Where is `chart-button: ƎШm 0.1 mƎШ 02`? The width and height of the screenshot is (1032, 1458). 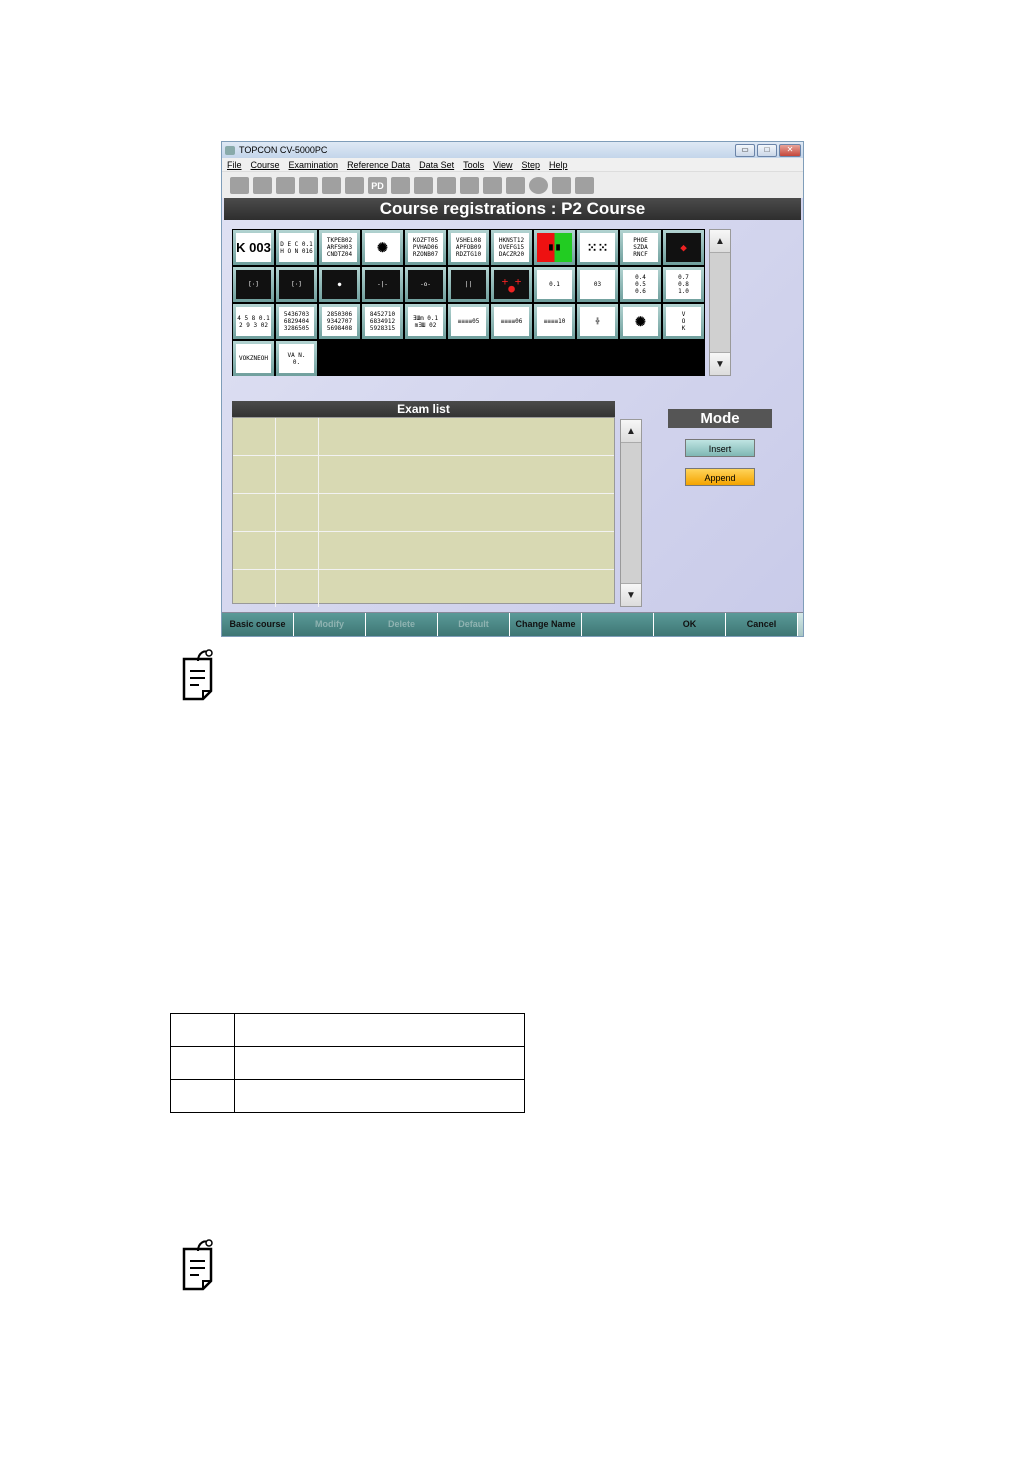
chart-button: ƎШm 0.1 mƎШ 02 is located at coordinates (425, 321).